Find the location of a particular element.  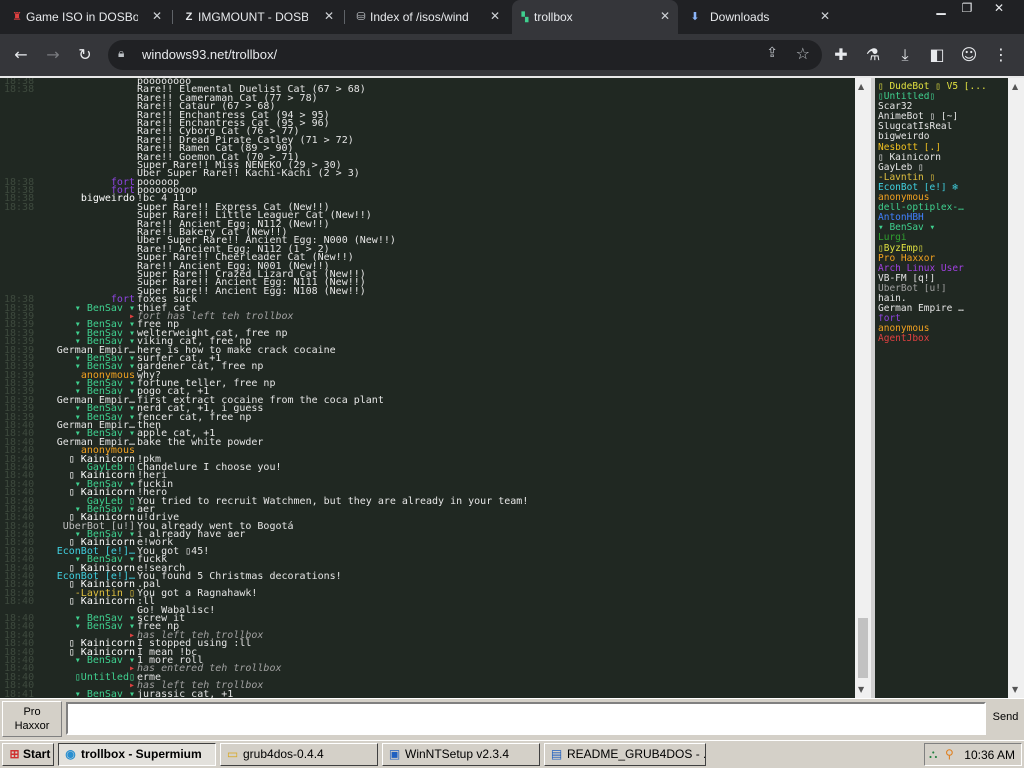

lock-icon: 🔒︎ is located at coordinates (121, 53).